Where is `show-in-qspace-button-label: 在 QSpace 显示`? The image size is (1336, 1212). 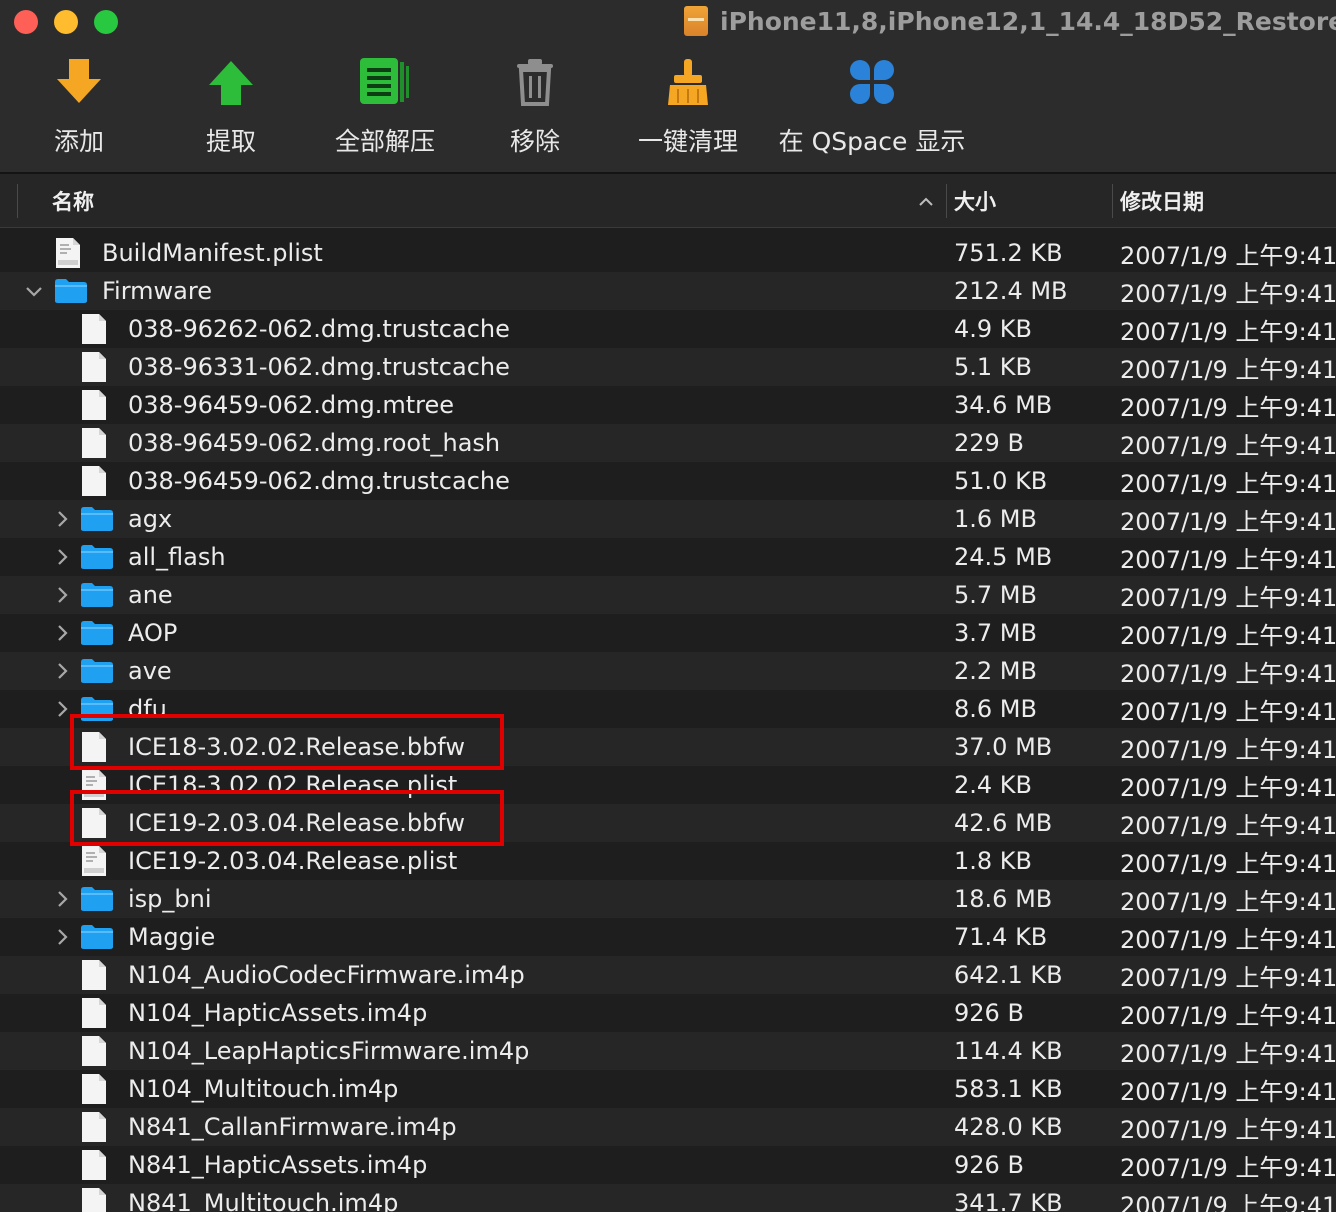 show-in-qspace-button-label: 在 QSpace 显示 is located at coordinates (872, 141).